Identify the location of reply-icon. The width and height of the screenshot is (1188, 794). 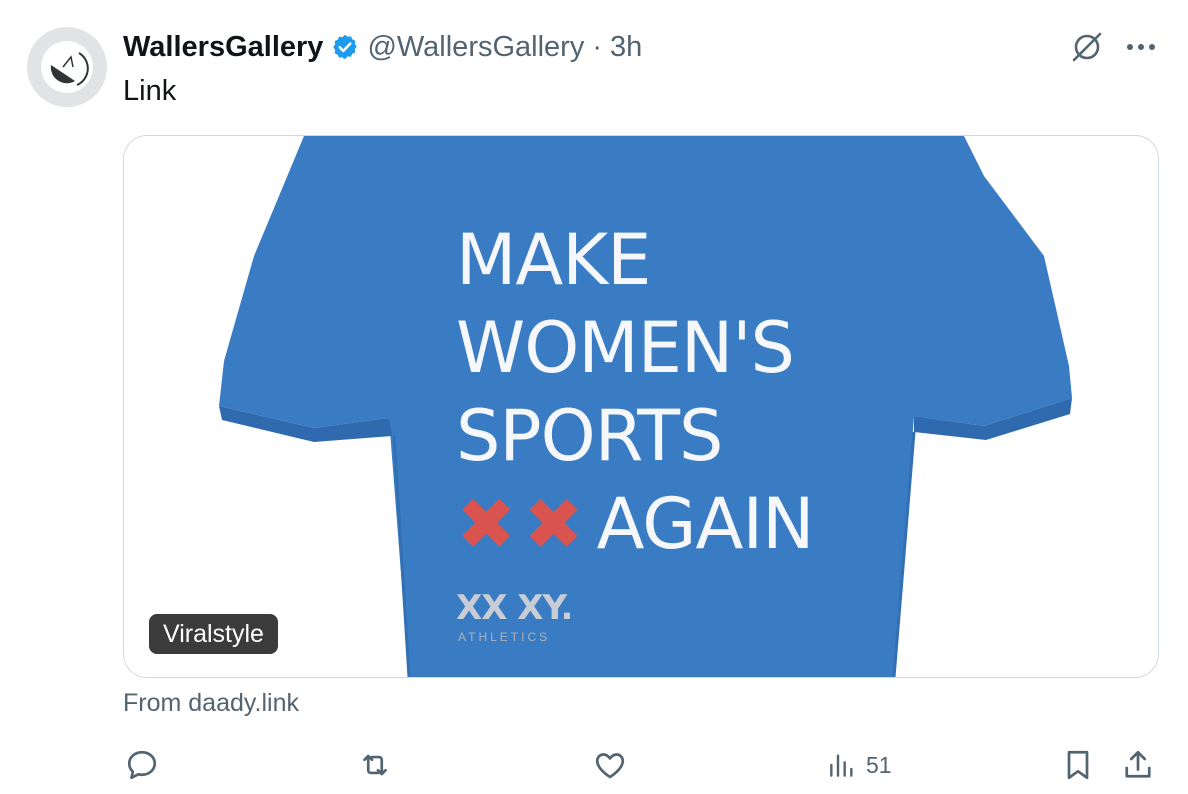
(142, 765).